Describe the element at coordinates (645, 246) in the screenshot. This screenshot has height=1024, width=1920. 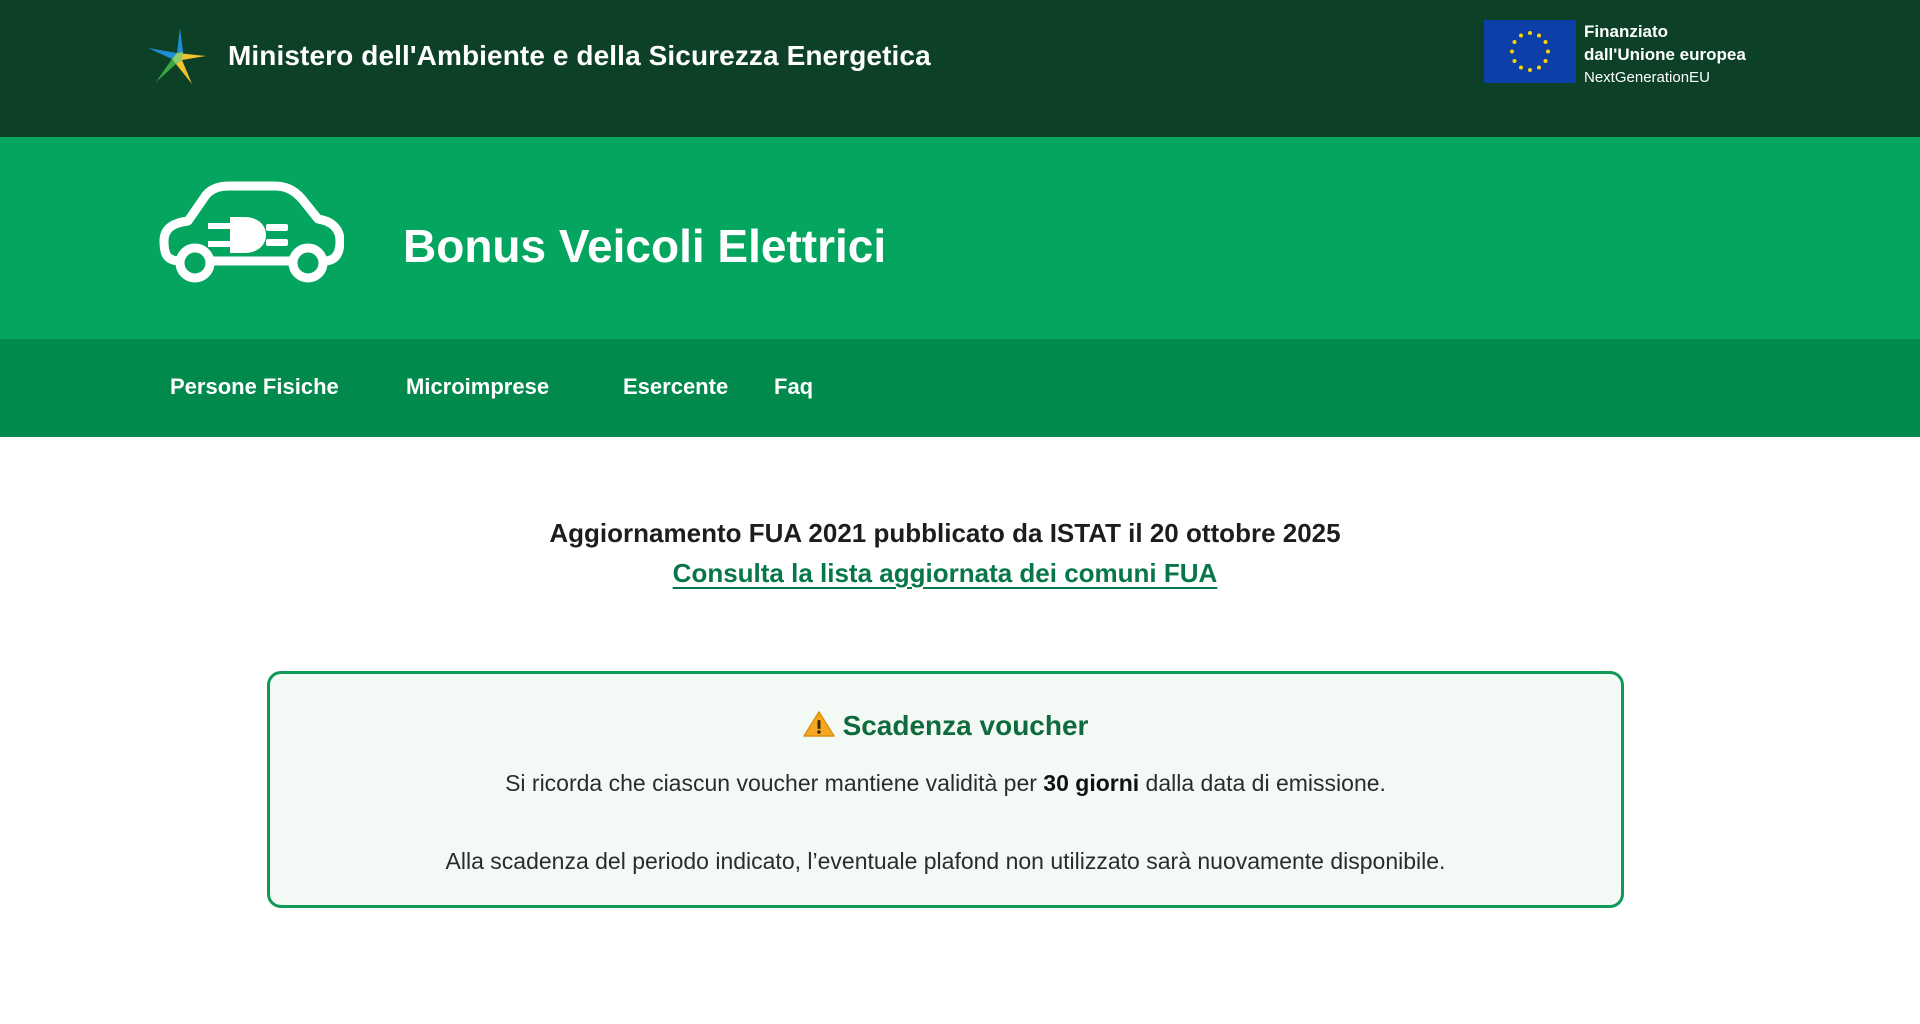
I see `service-title: Bonus Veicoli Elettrici` at that location.